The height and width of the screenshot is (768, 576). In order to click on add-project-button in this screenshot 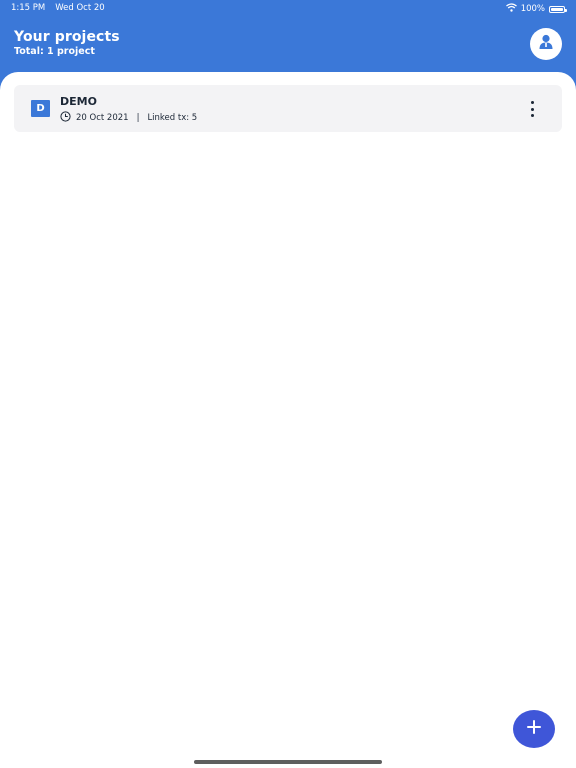, I will do `click(534, 729)`.